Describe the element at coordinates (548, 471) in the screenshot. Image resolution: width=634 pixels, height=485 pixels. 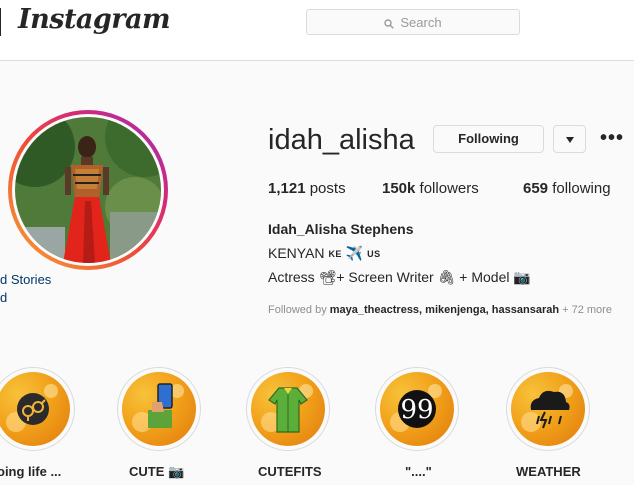
I see `highlight-5-label: WEATHER` at that location.